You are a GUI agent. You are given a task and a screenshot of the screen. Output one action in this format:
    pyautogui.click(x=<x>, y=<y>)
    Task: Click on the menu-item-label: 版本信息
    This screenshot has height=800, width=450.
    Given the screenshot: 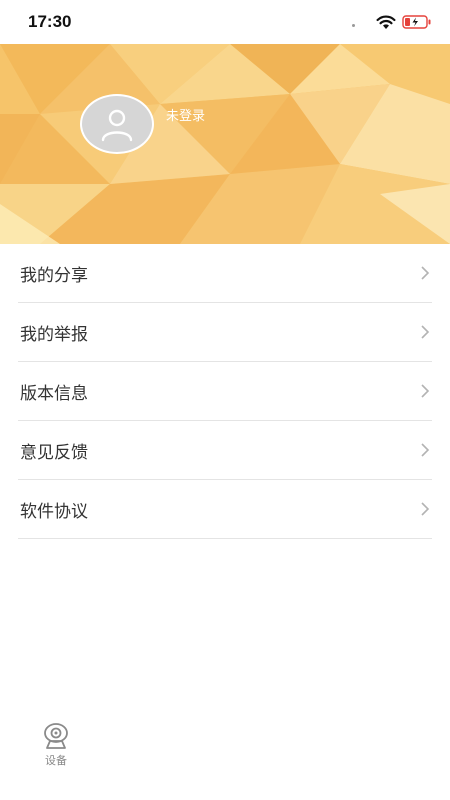 What is the action you would take?
    pyautogui.click(x=54, y=393)
    